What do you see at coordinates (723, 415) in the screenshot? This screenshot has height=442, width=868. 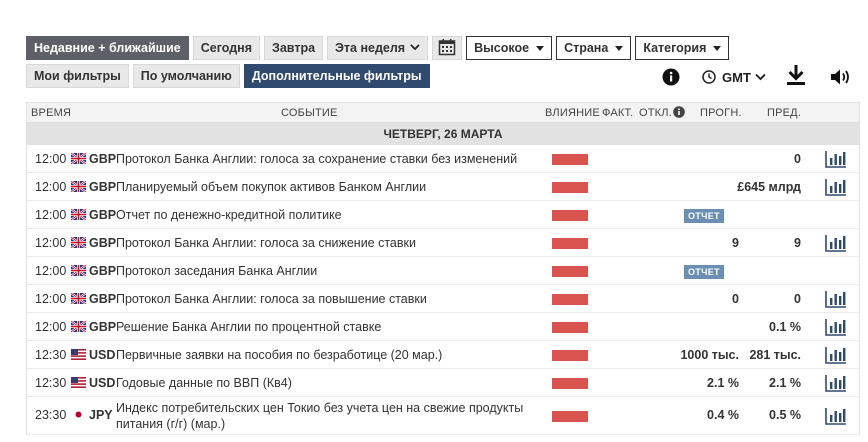 I see `event-forecast: 0.4 %` at bounding box center [723, 415].